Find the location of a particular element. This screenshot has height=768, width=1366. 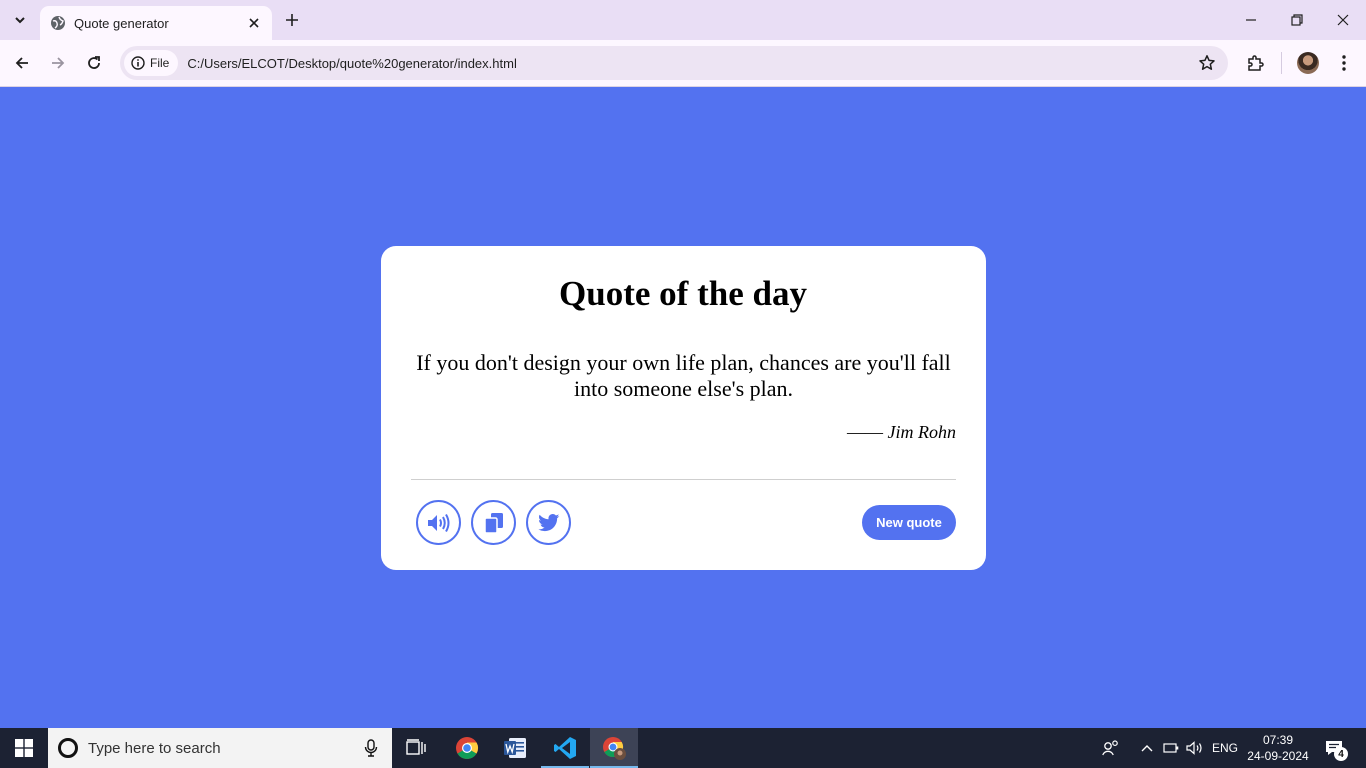

chrome-profile-app-icon is located at coordinates (614, 748).